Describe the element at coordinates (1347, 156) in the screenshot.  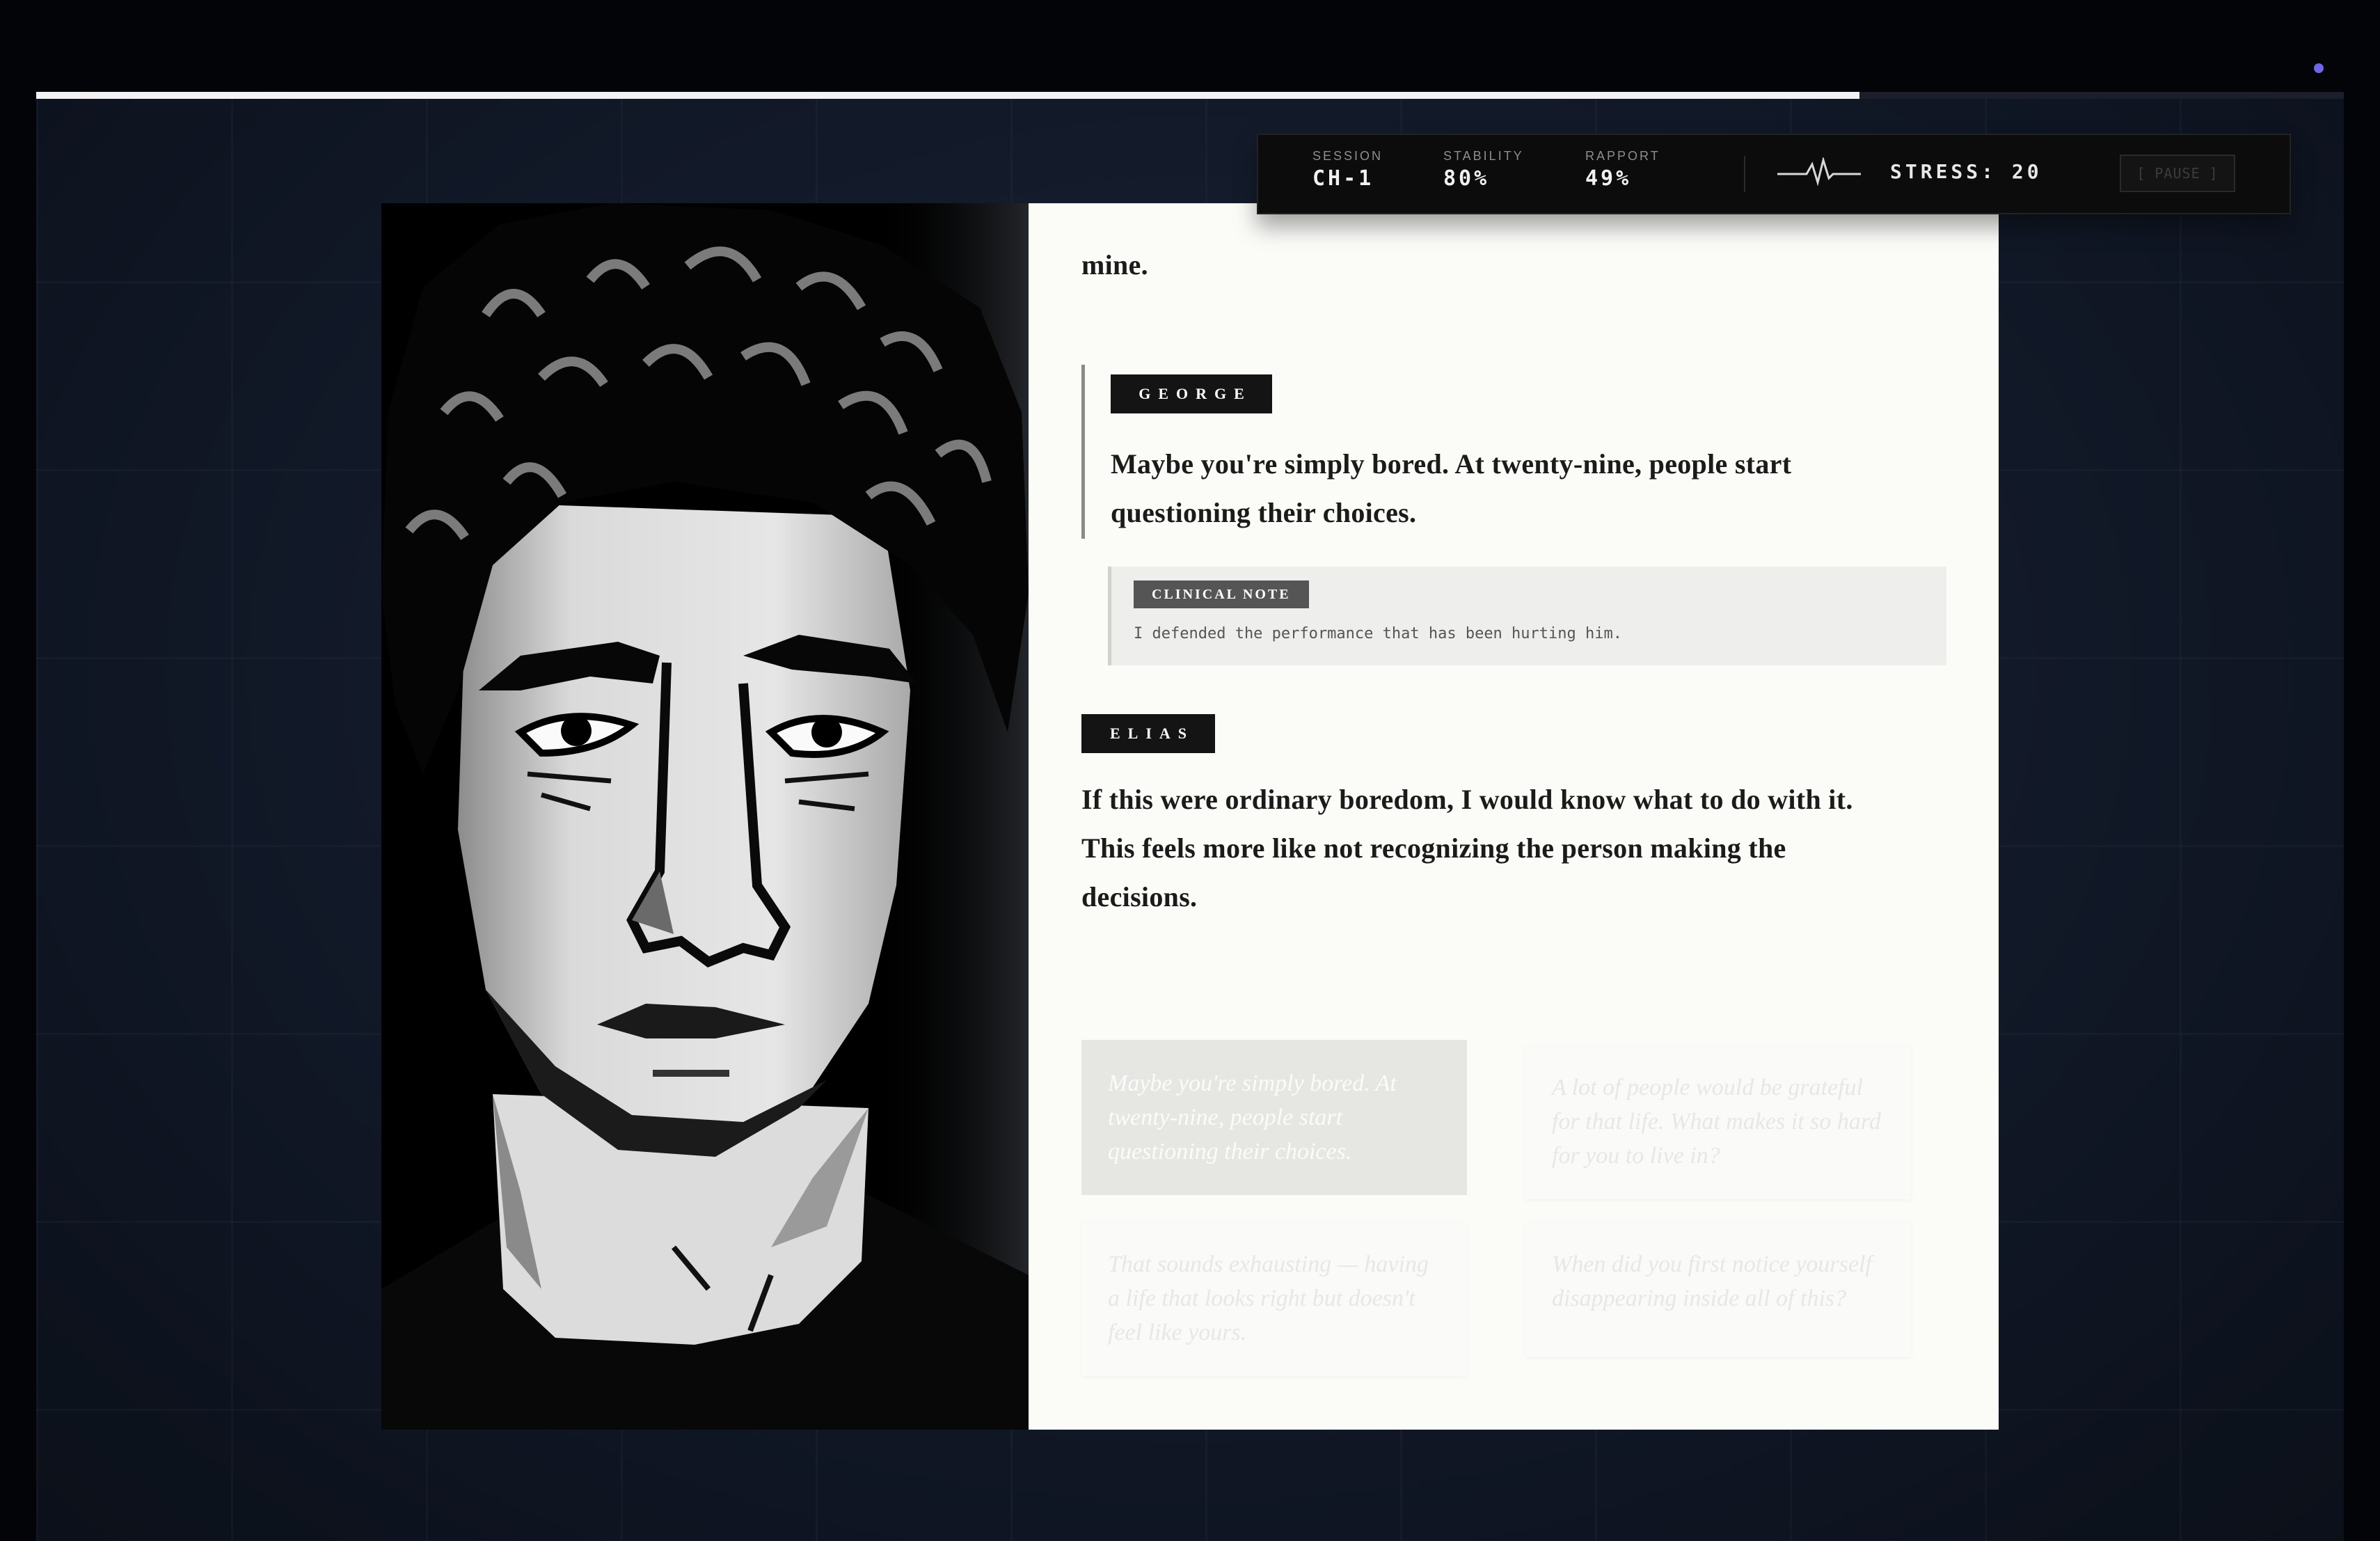
I see `session-label: SESSION` at that location.